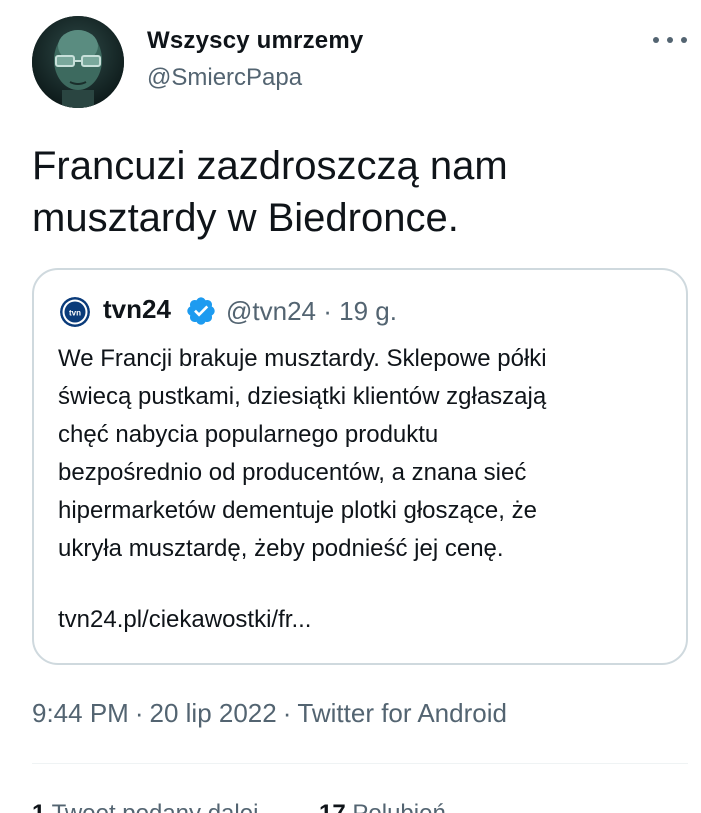 The image size is (701, 813). I want to click on retweets-label: Tweet podany dalej, so click(155, 806).